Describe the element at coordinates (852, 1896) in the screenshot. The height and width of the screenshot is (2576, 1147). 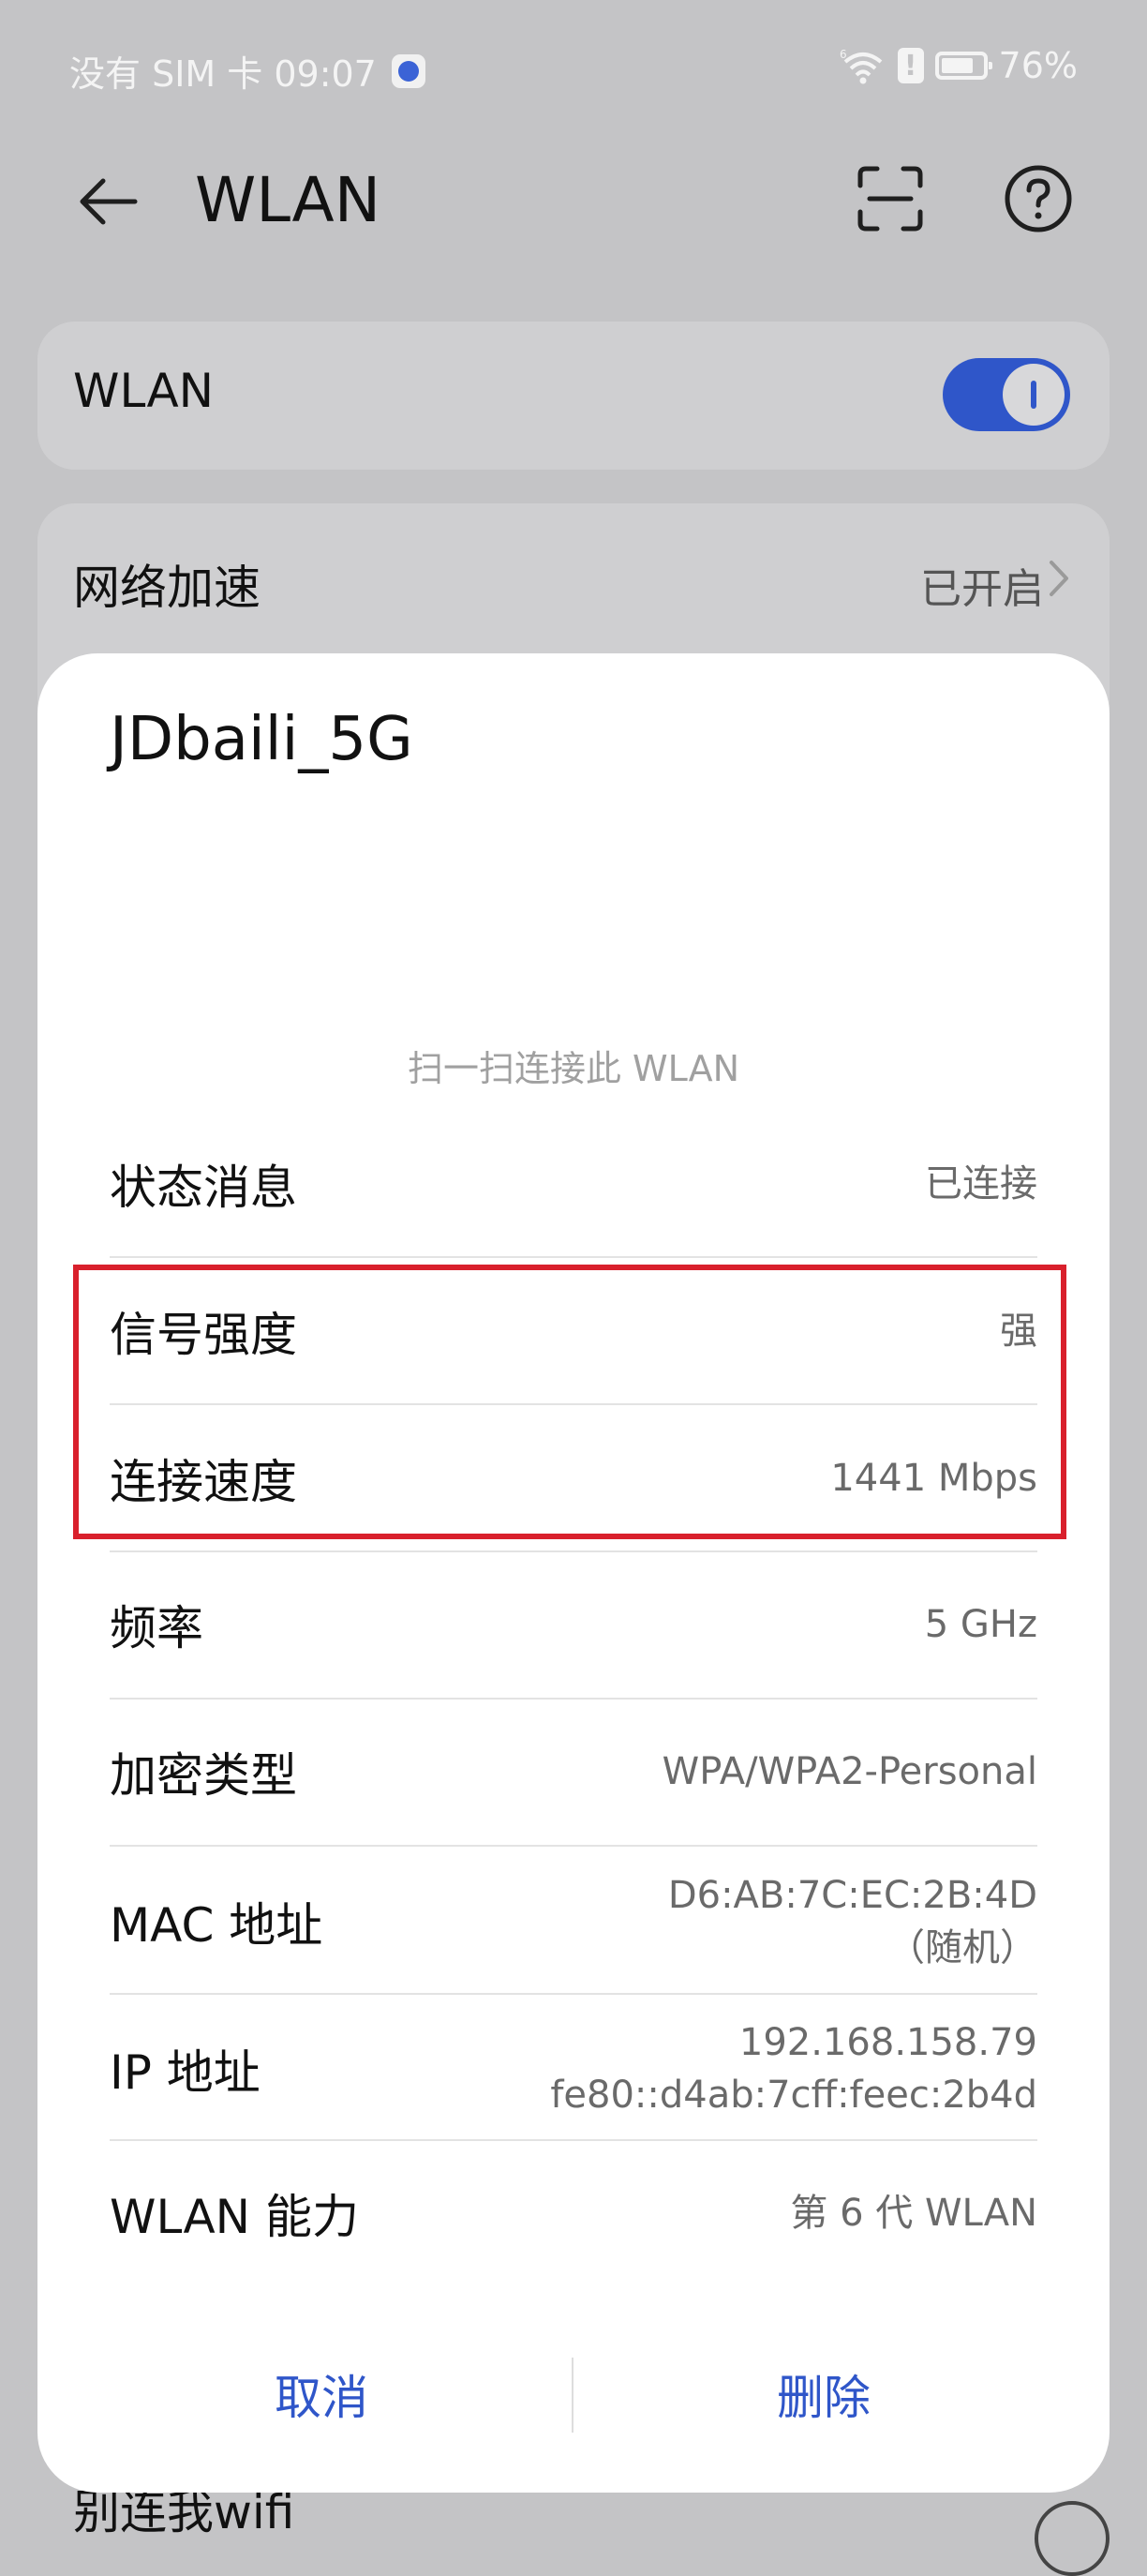
I see `row-mac-address: D6:AB:7C:EC:2B:4D` at that location.